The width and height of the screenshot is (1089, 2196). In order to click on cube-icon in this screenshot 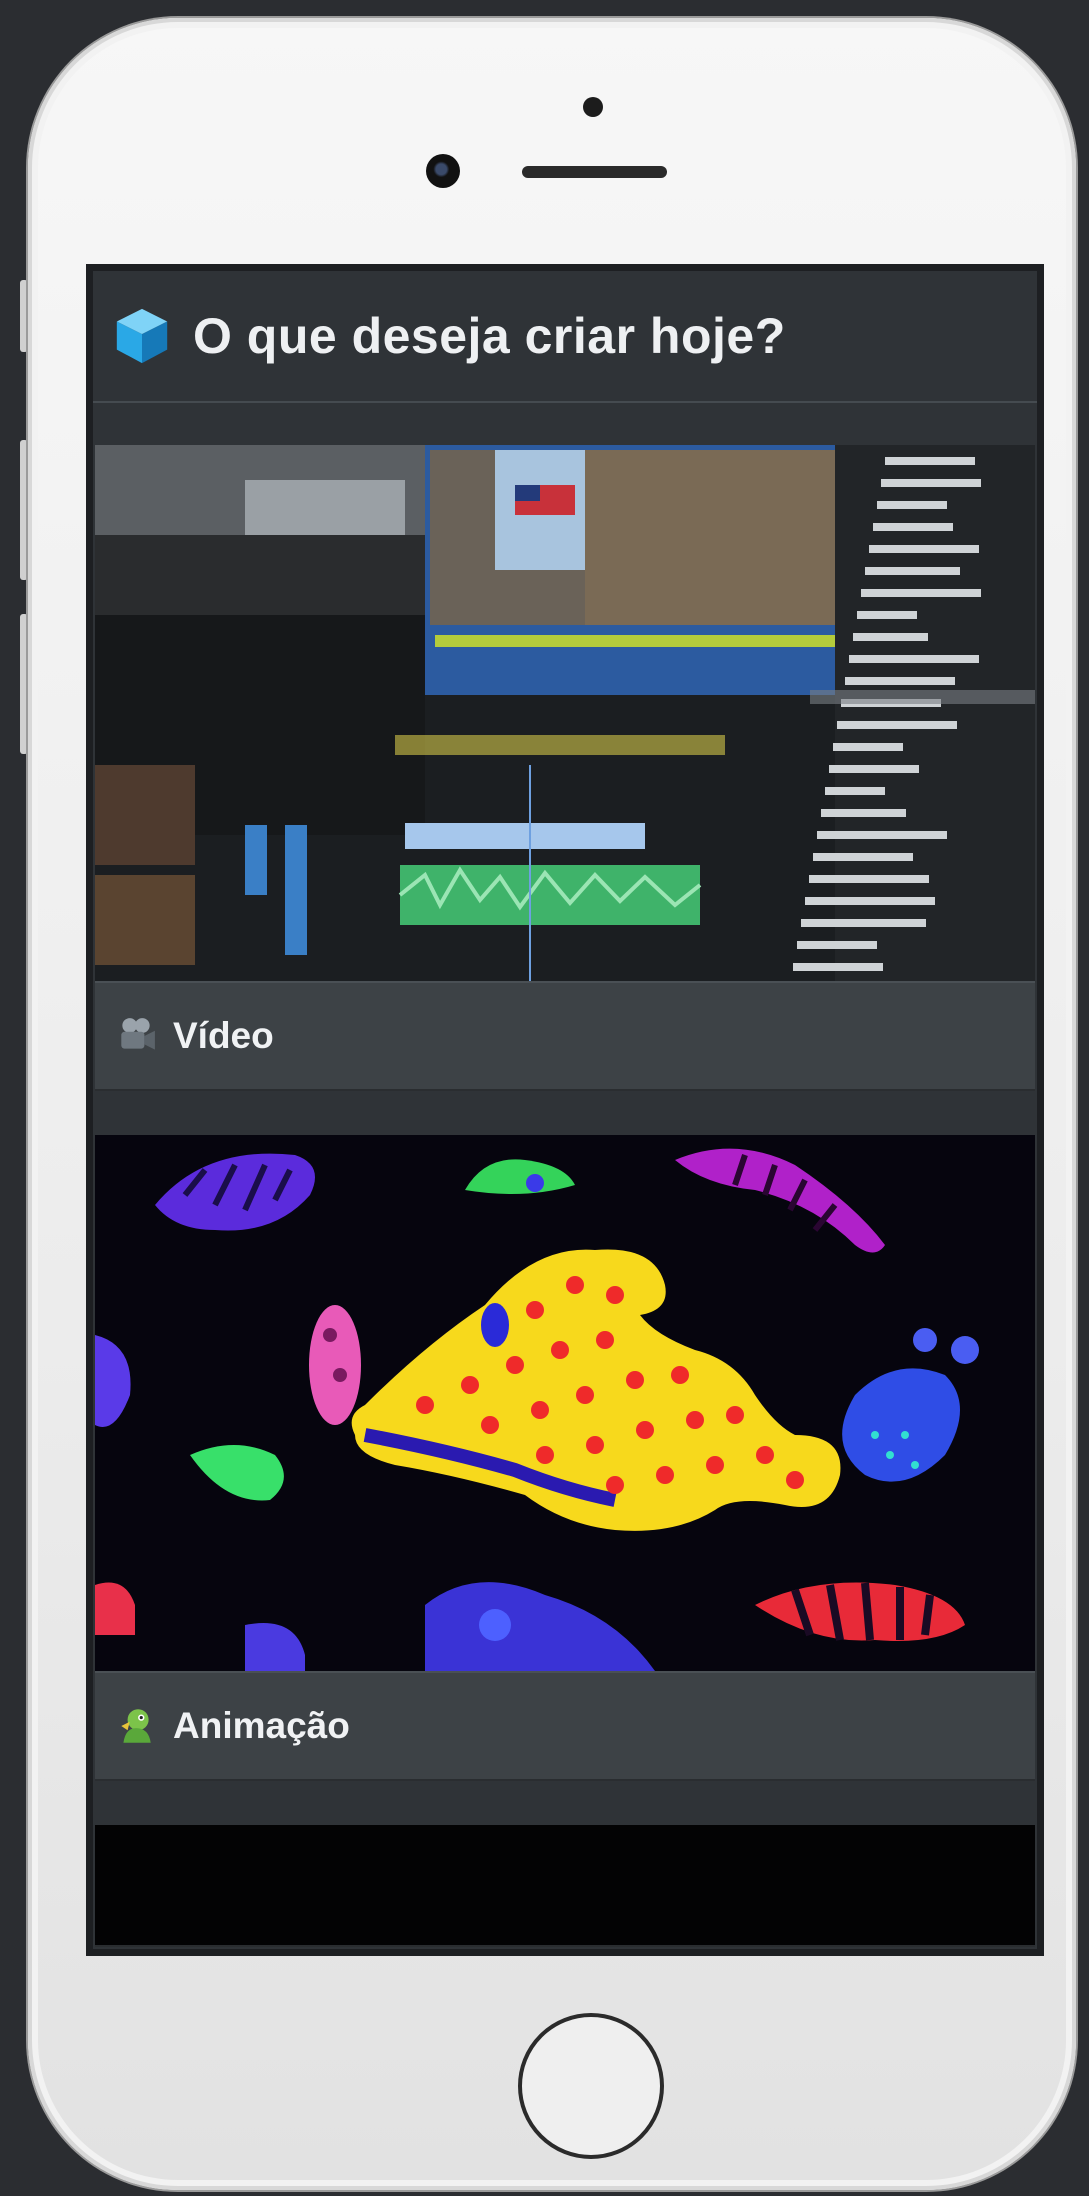, I will do `click(142, 336)`.